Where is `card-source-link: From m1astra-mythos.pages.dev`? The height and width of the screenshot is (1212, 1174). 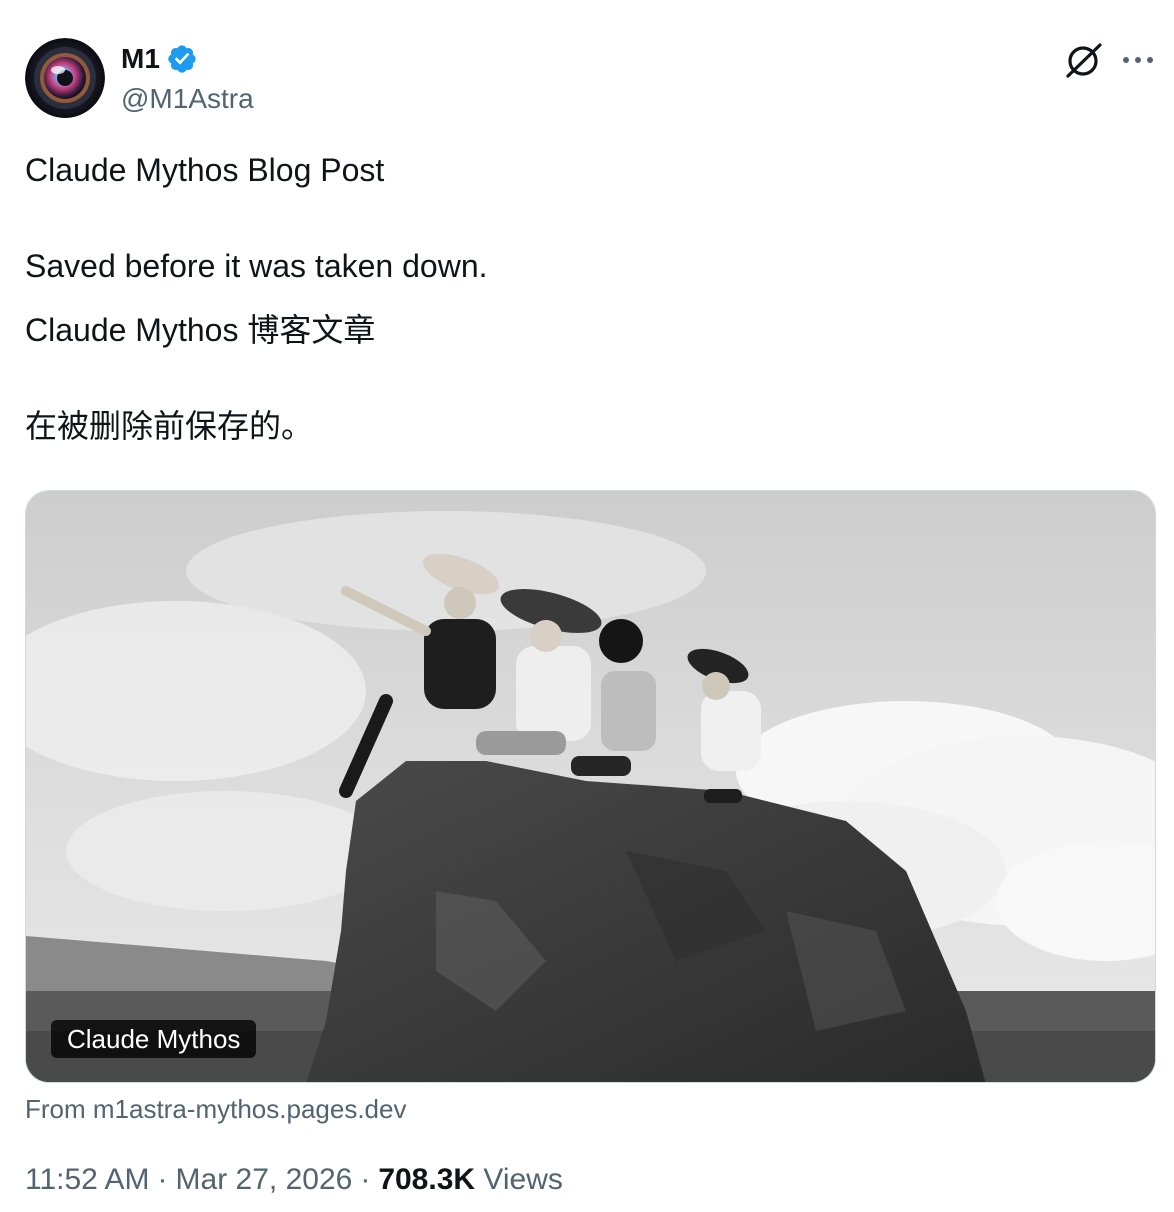 card-source-link: From m1astra-mythos.pages.dev is located at coordinates (215, 1109).